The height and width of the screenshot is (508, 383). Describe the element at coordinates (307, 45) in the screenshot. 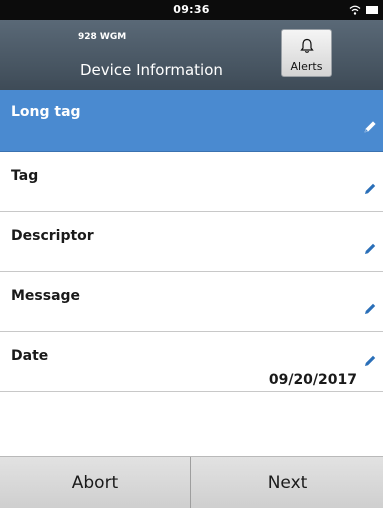

I see `bell-icon` at that location.